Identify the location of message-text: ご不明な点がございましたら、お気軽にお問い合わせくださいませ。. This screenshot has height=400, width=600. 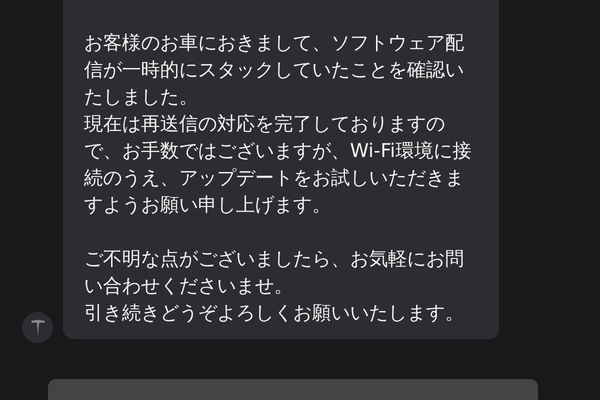
(274, 273).